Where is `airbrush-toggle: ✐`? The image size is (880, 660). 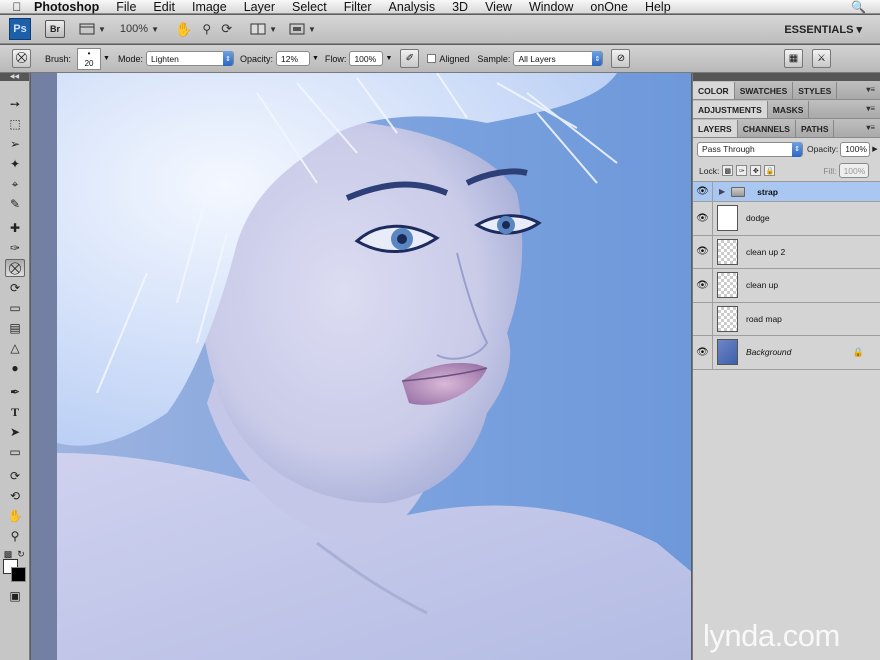 airbrush-toggle: ✐ is located at coordinates (410, 58).